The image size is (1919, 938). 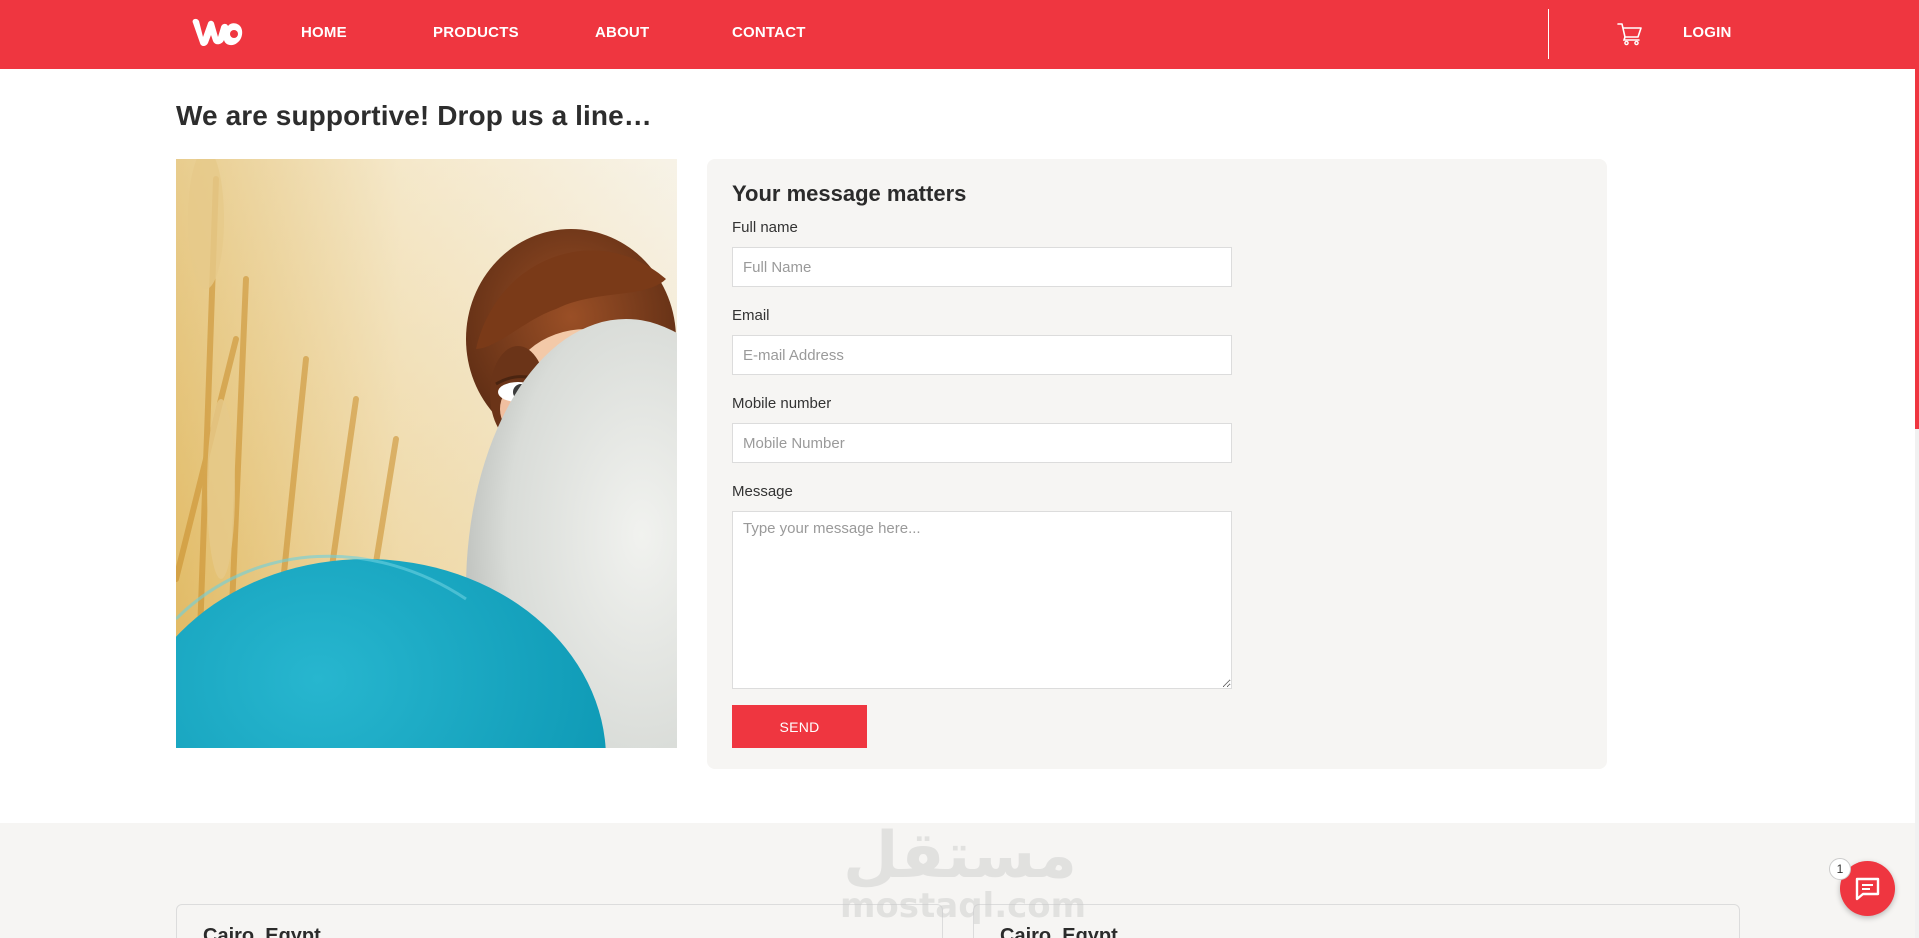 I want to click on scrollbar-thumb, so click(x=1917, y=249).